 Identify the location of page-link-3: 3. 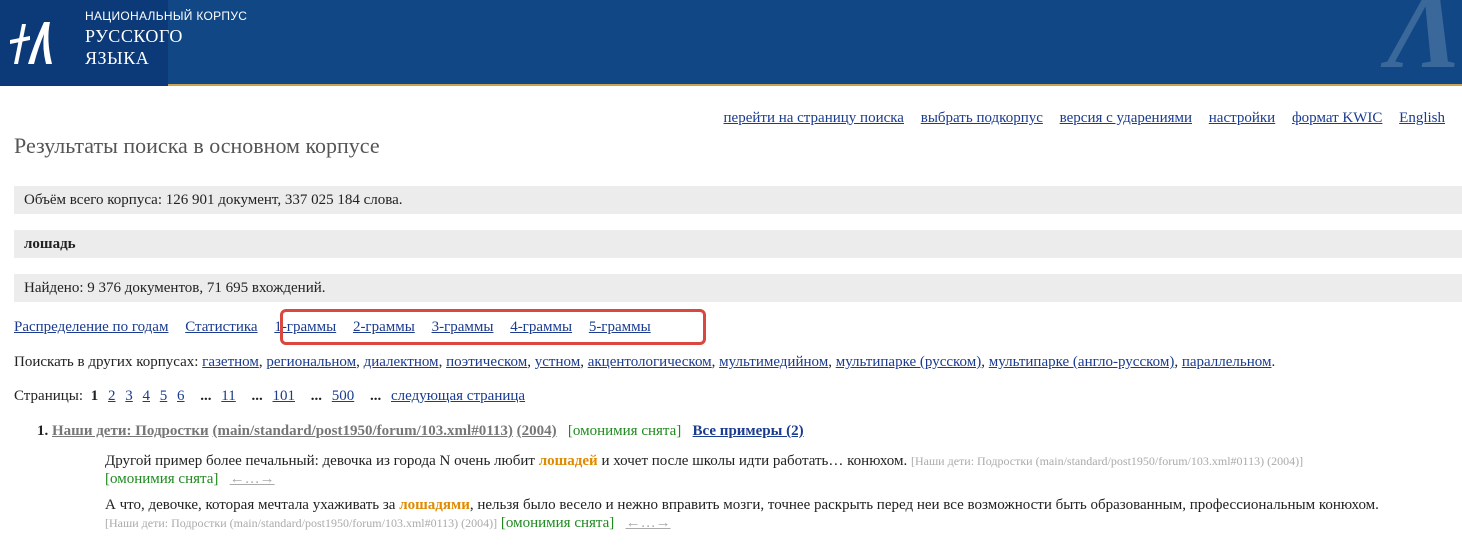
(129, 396).